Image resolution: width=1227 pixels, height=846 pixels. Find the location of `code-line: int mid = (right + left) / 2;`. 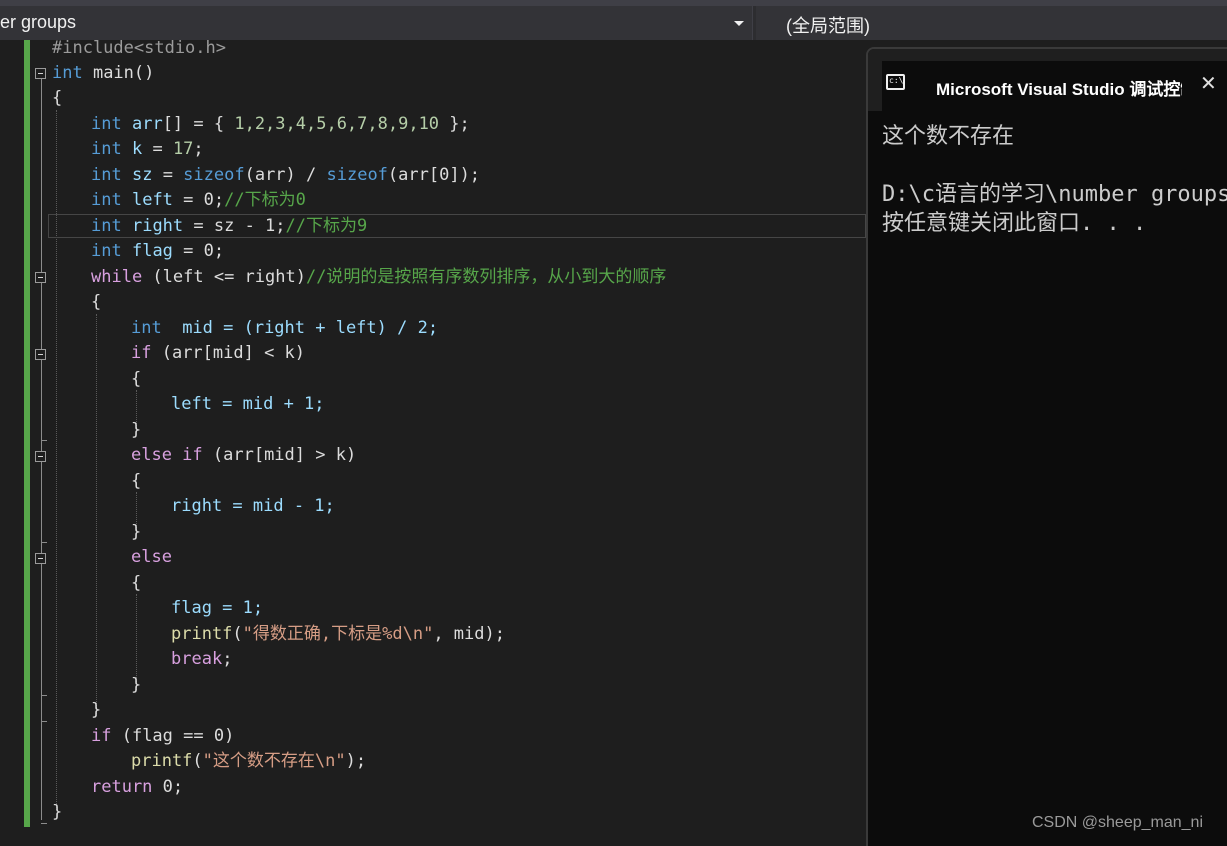

code-line: int mid = (right + left) / 2; is located at coordinates (285, 328).